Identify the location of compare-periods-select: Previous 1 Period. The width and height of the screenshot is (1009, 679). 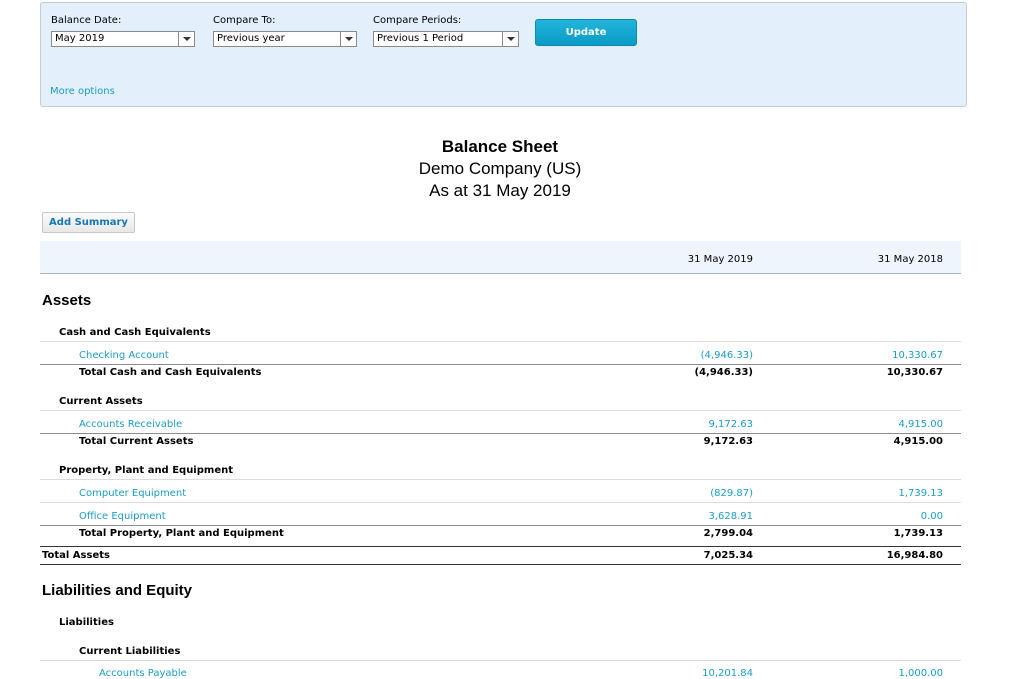
(446, 39).